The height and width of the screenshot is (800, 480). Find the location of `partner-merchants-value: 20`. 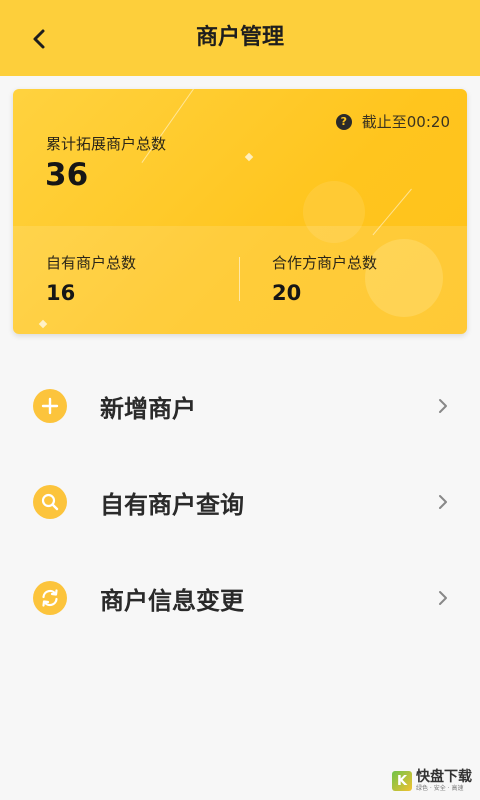

partner-merchants-value: 20 is located at coordinates (287, 293).